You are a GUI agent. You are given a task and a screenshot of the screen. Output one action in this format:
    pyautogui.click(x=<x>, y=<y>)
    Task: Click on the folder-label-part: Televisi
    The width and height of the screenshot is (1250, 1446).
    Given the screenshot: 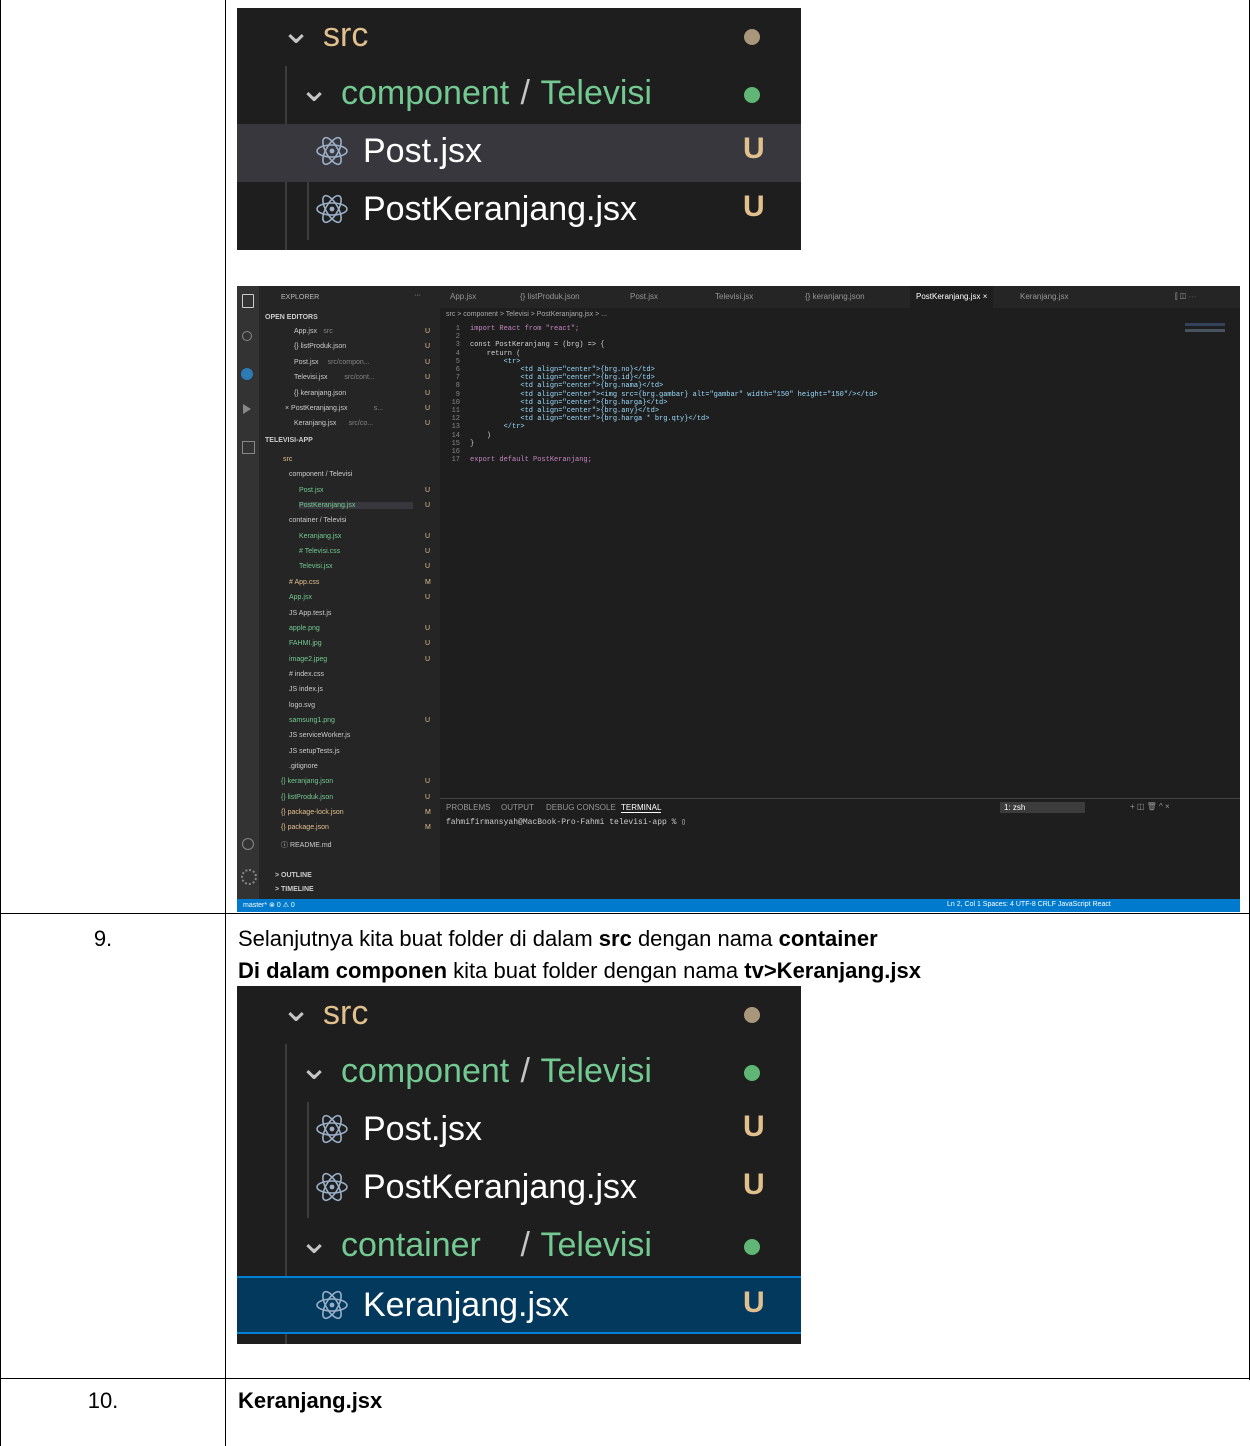 What is the action you would take?
    pyautogui.click(x=596, y=93)
    